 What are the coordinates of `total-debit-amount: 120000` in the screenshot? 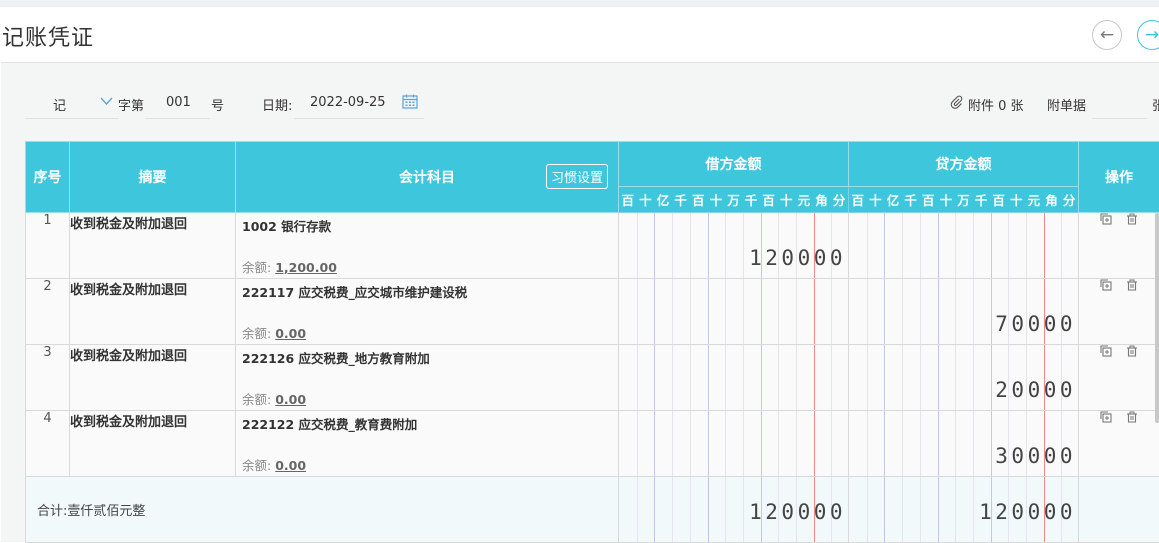 It's located at (797, 512).